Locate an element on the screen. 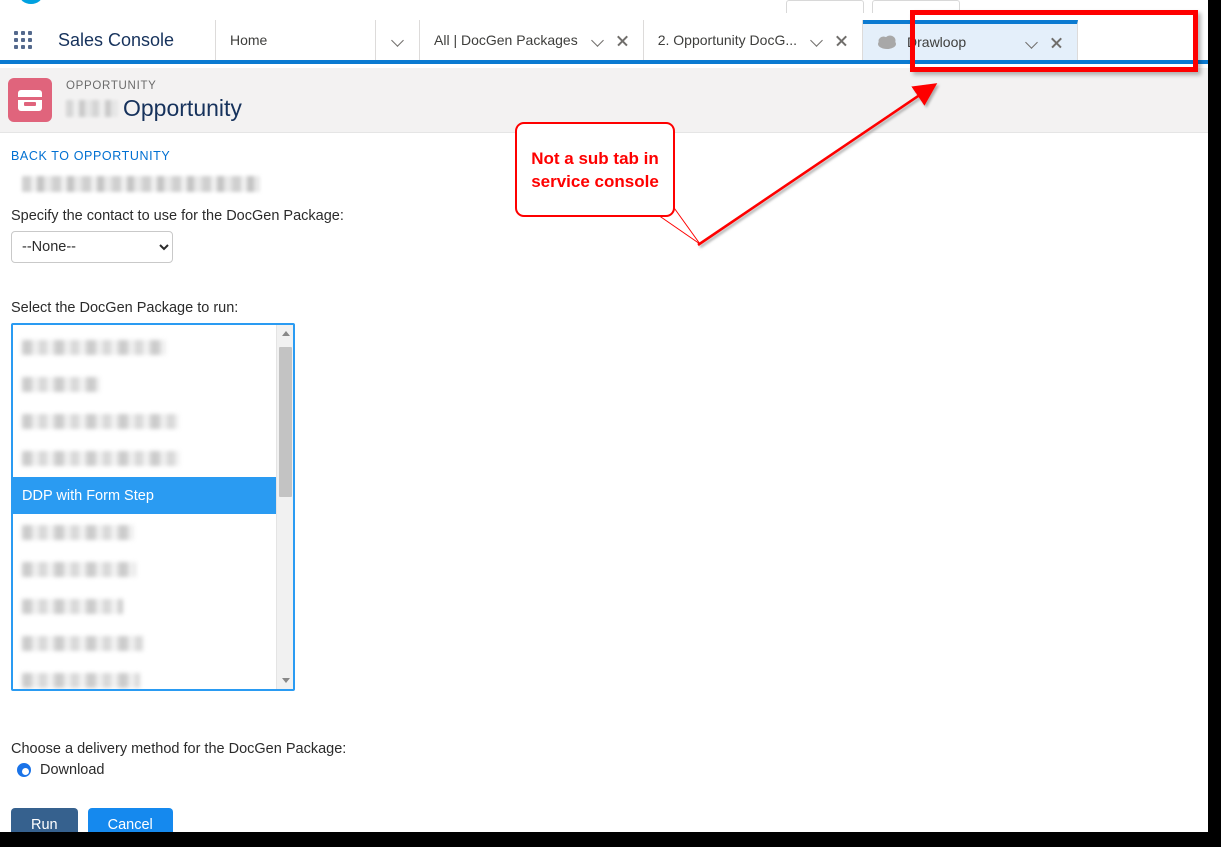 The height and width of the screenshot is (847, 1221). app-name: Sales Console is located at coordinates (131, 40).